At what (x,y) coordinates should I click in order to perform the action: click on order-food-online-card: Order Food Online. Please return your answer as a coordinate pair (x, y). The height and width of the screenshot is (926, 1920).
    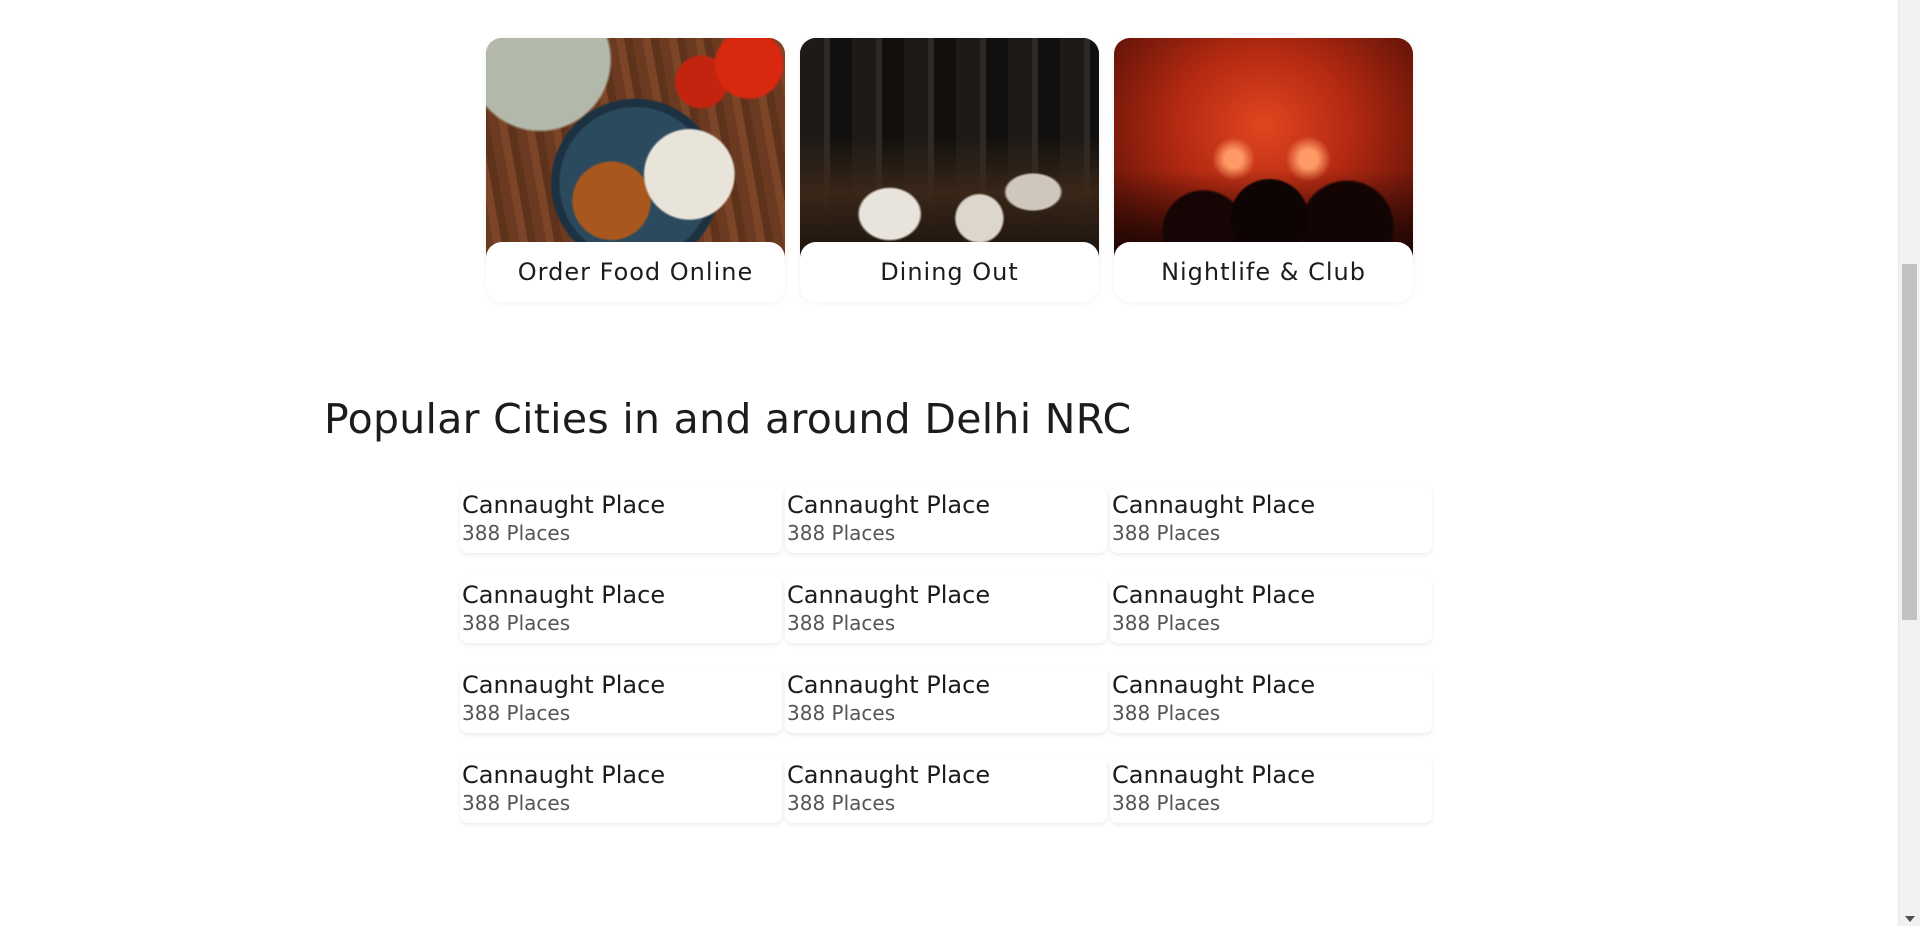
    Looking at the image, I should click on (635, 170).